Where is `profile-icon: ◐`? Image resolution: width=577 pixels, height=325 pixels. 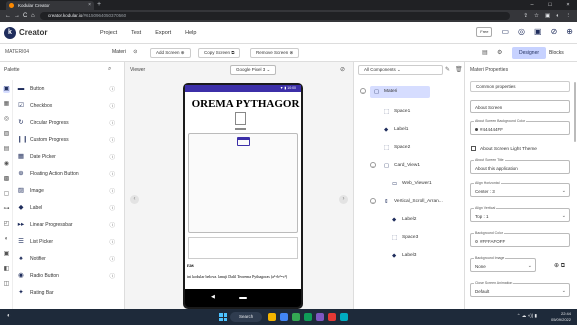
profile-icon: ◐ is located at coordinates (557, 16).